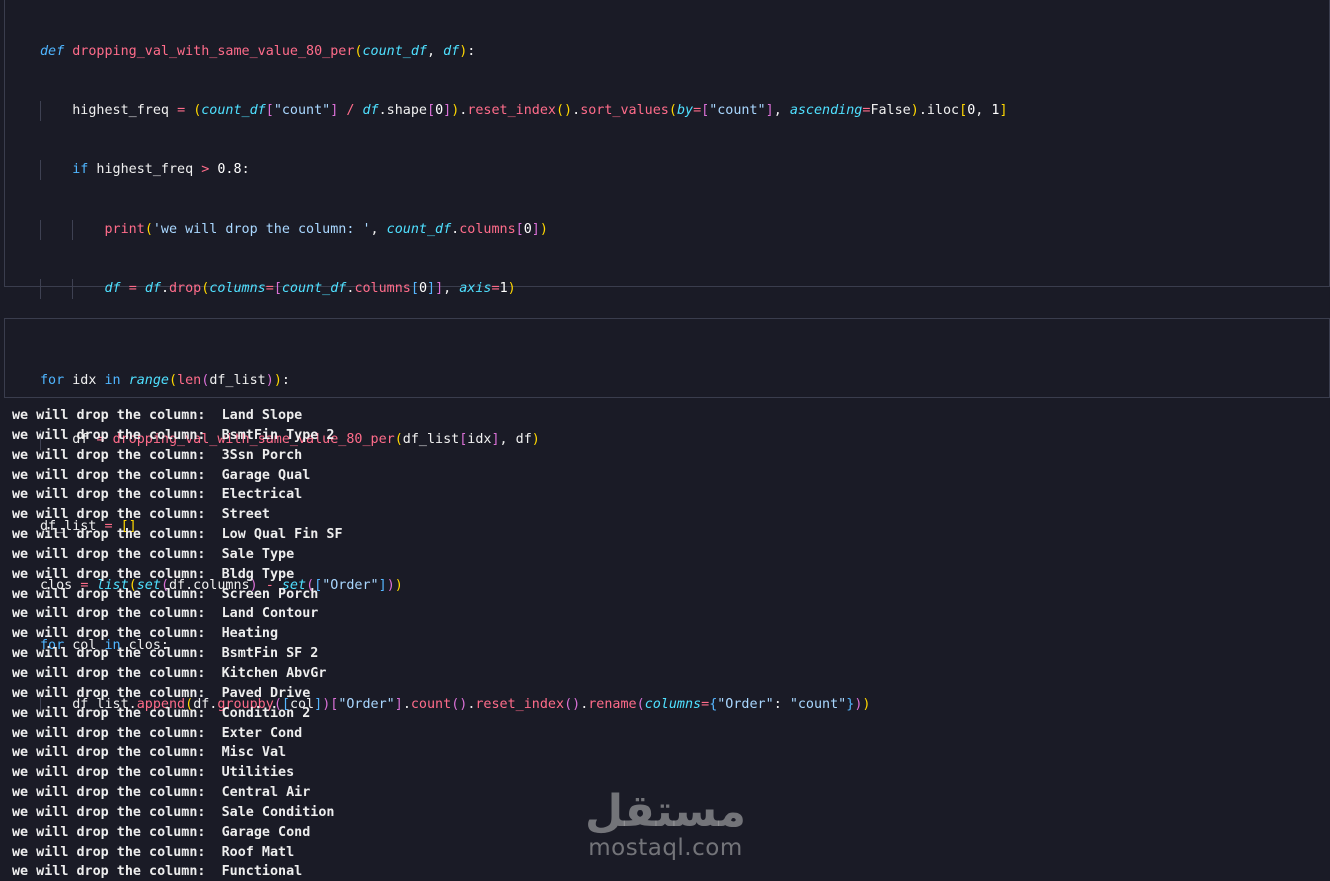 The width and height of the screenshot is (1330, 881). I want to click on watermark-arabic: مستقل, so click(665, 811).